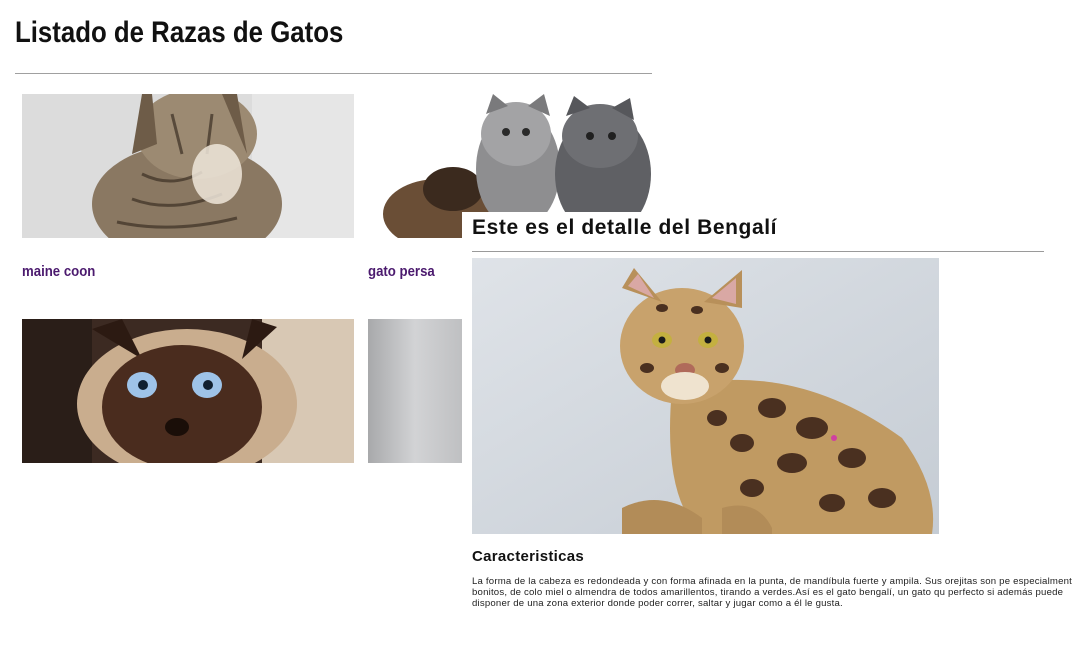 This screenshot has width=1072, height=649. Describe the element at coordinates (401, 271) in the screenshot. I see `breed-link-gato-persa: gato persa` at that location.